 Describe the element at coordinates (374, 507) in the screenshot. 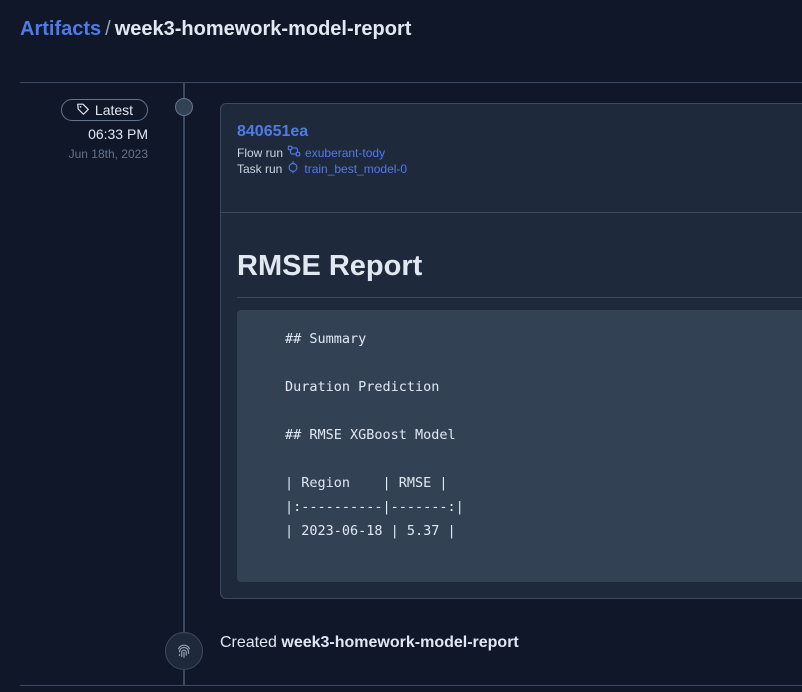

I see `code-line: |:----------|-------:|` at that location.